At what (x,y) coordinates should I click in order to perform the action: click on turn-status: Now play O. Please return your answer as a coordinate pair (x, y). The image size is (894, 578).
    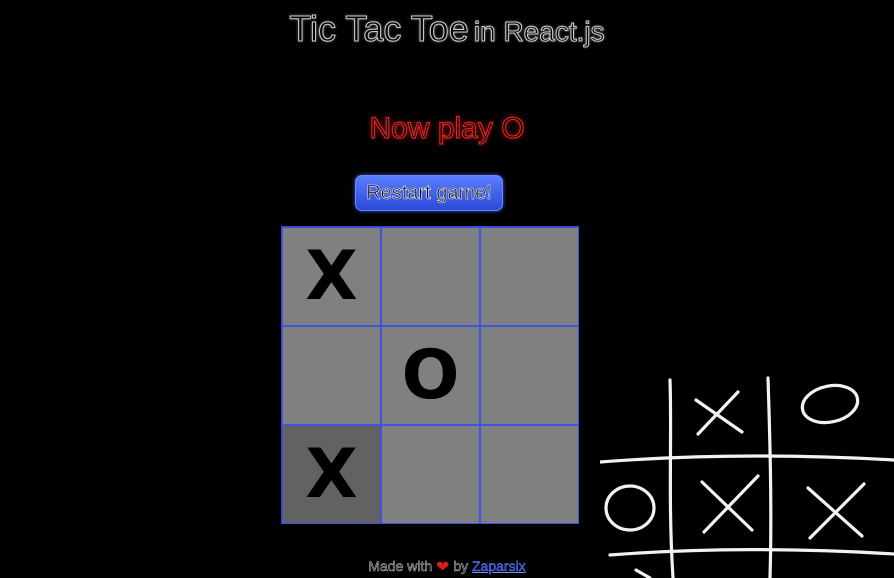
    Looking at the image, I should click on (447, 128).